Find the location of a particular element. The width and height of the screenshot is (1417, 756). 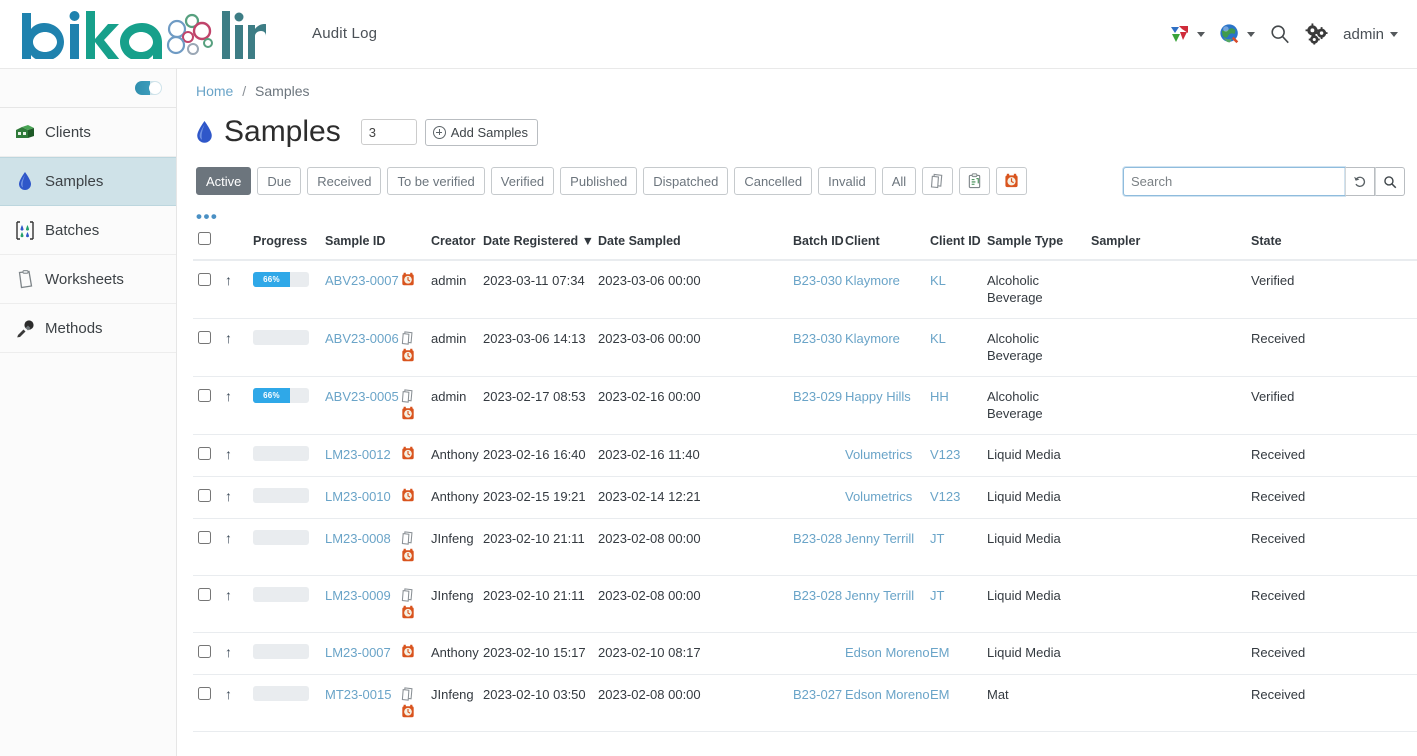

sidebar-item-samples: Samples is located at coordinates (88, 181).